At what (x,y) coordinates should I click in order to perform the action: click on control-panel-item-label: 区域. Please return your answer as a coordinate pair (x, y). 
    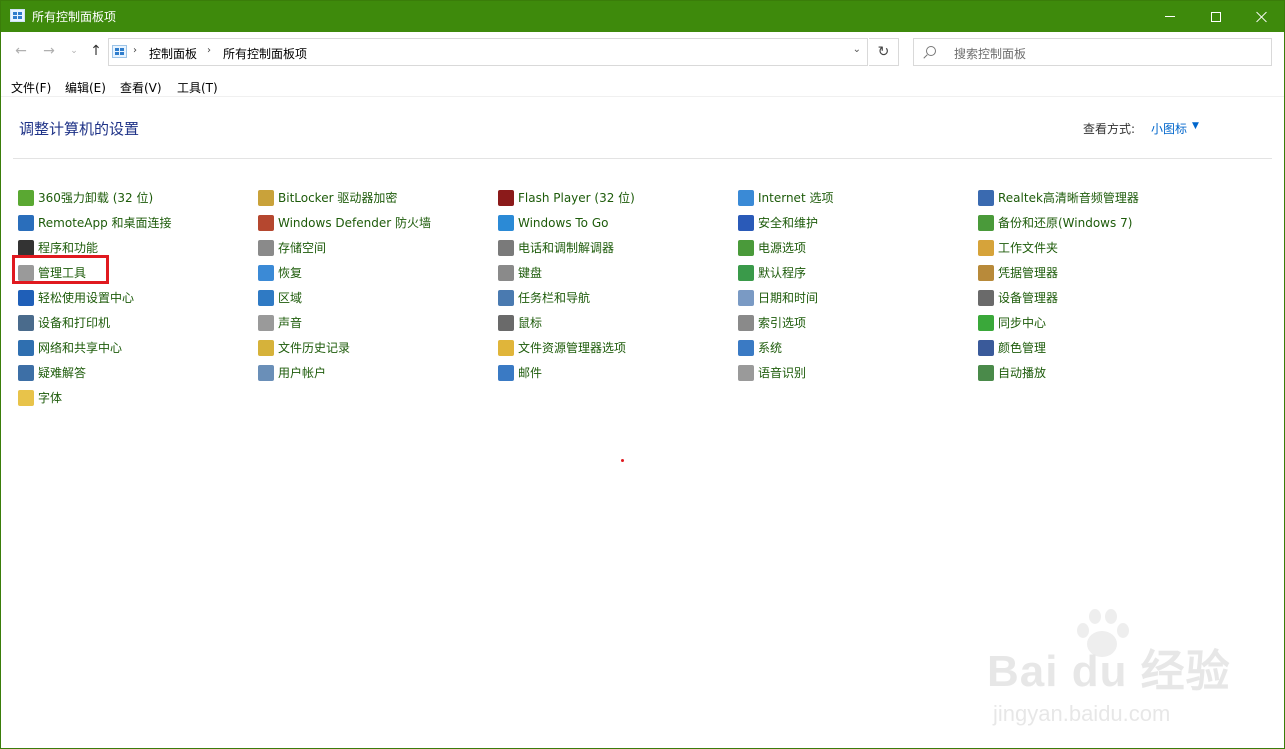
    Looking at the image, I should click on (290, 297).